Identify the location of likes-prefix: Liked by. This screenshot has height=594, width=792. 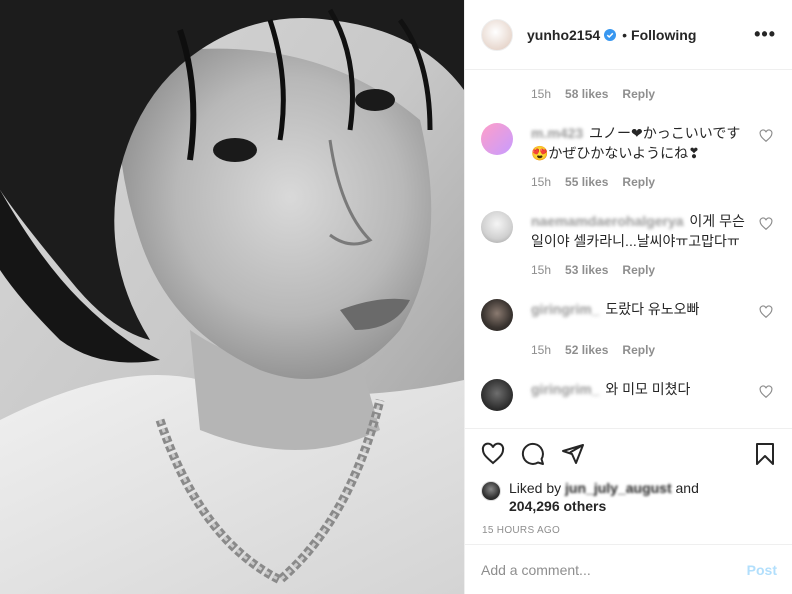
(535, 488).